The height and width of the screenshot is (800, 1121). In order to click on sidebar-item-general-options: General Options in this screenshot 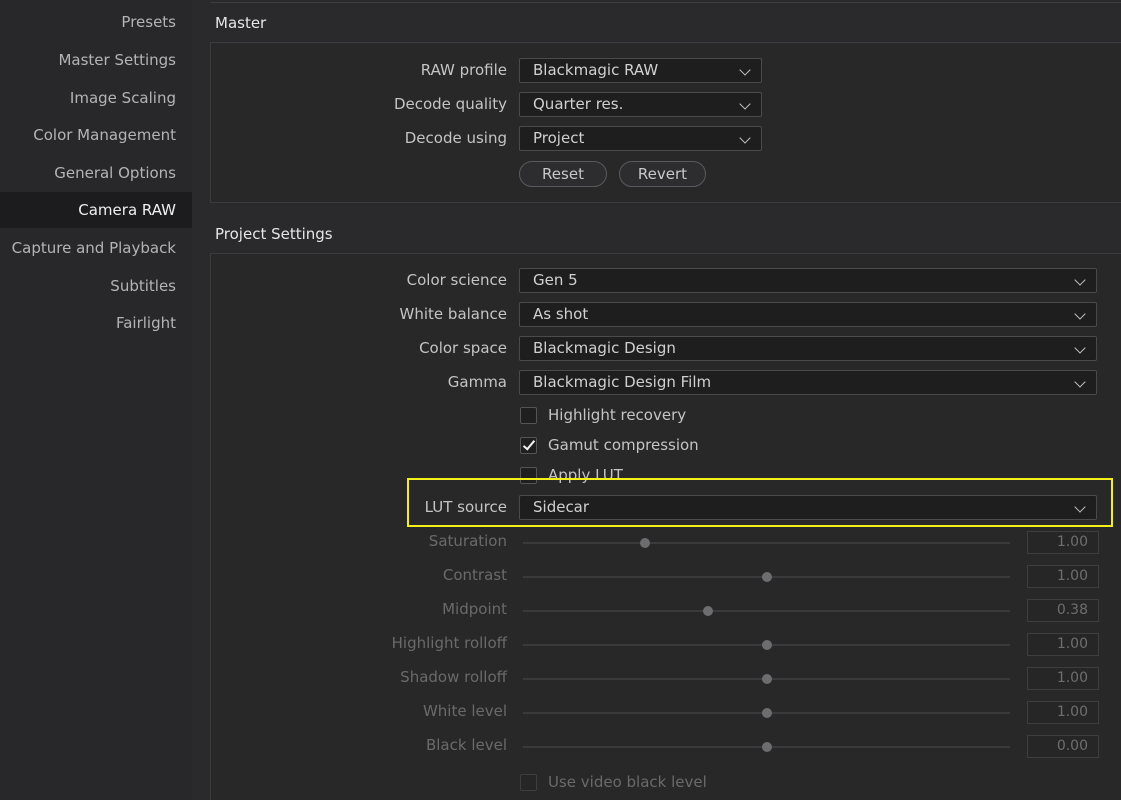, I will do `click(96, 173)`.